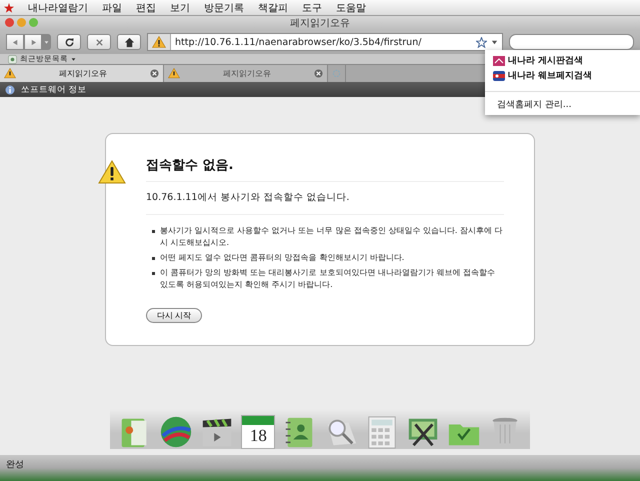  I want to click on menu-item: 내나라 게시판검색, so click(562, 60).